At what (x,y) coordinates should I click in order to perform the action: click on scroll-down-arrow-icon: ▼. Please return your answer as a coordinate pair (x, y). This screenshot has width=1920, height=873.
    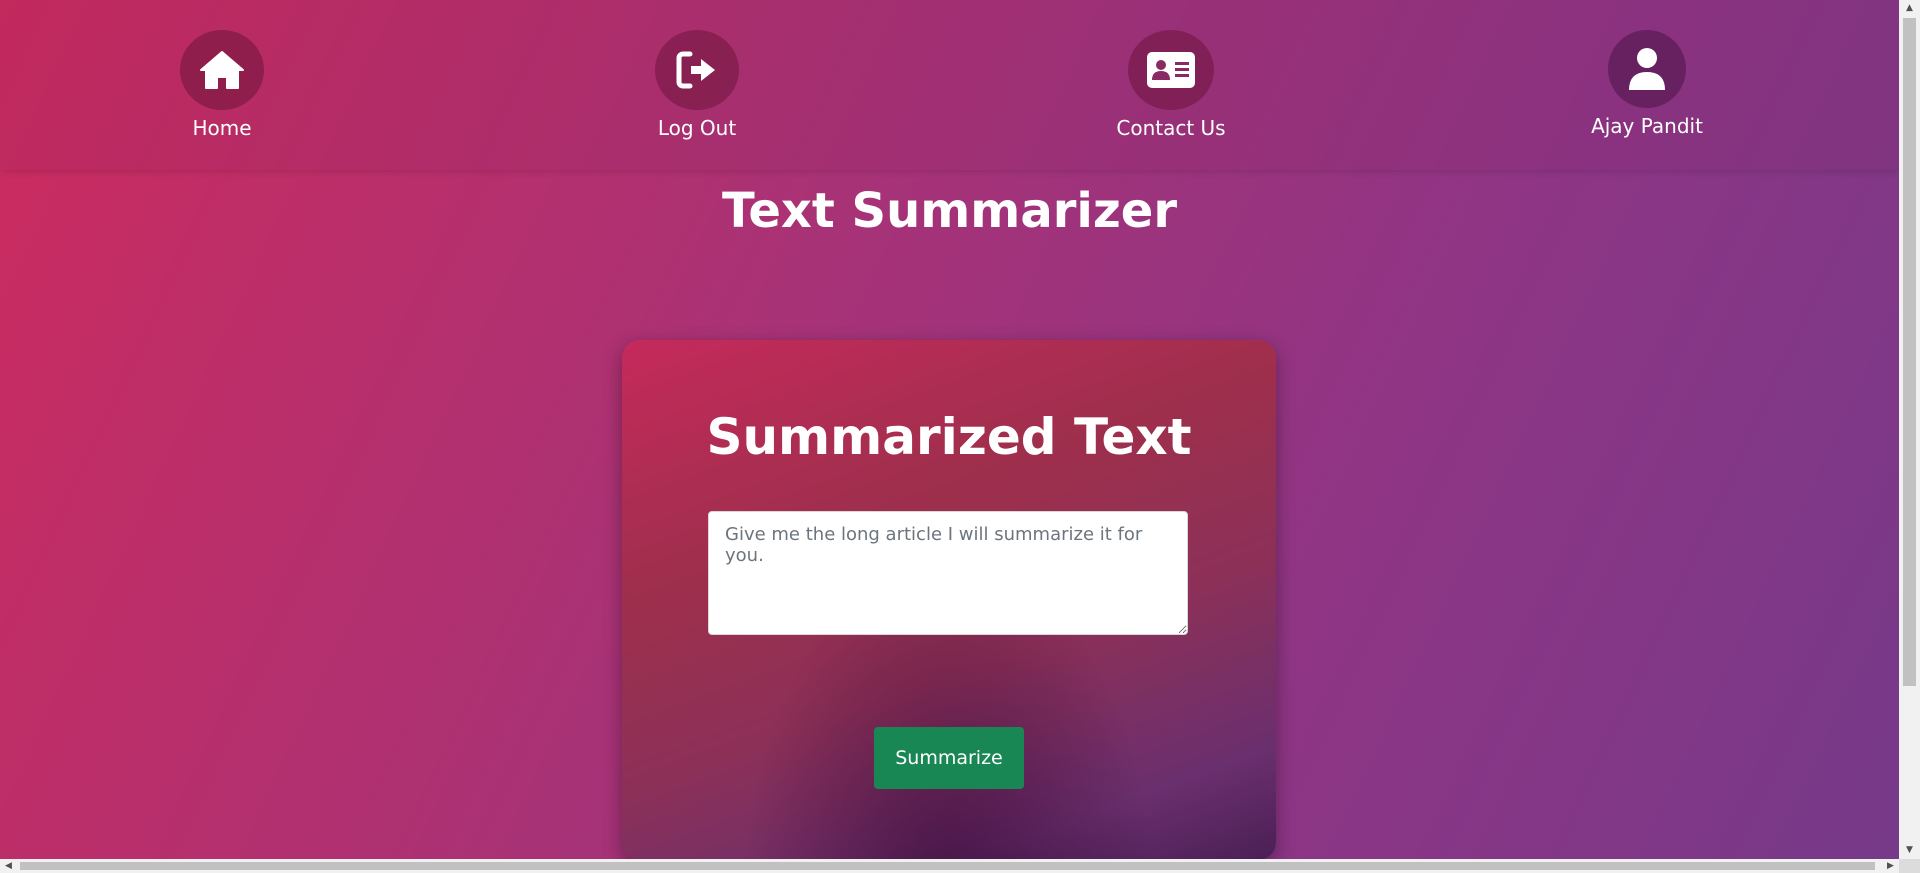
    Looking at the image, I should click on (1909, 850).